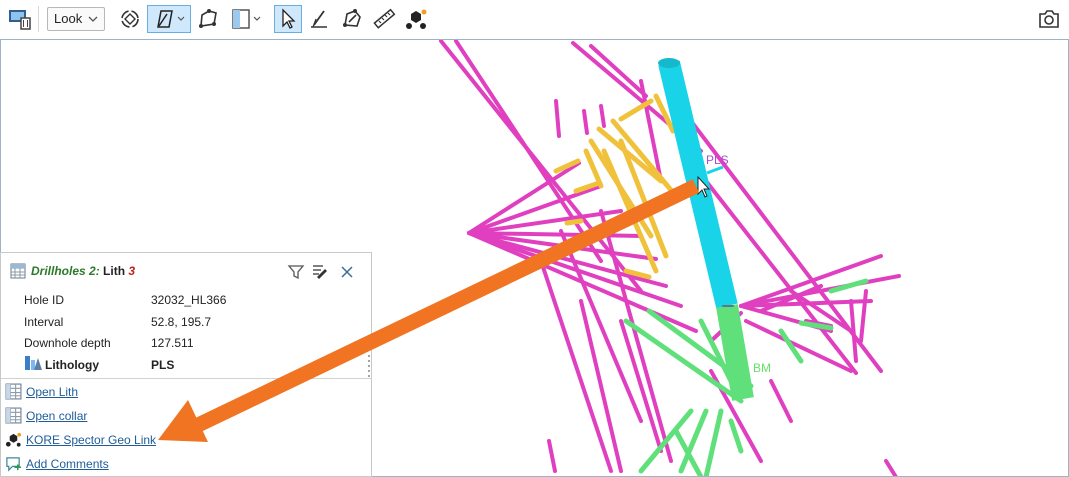  I want to click on add-comments-link: Add Comments, so click(67, 464).